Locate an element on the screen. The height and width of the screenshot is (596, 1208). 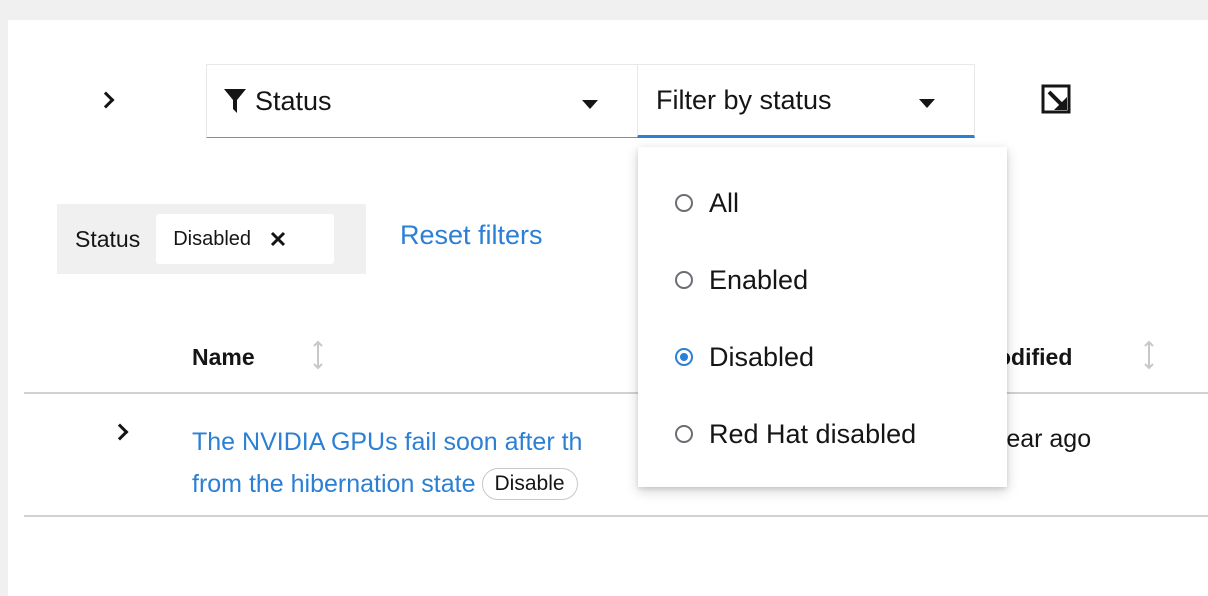
menu-option-label: Red Hat disabled is located at coordinates (813, 433).